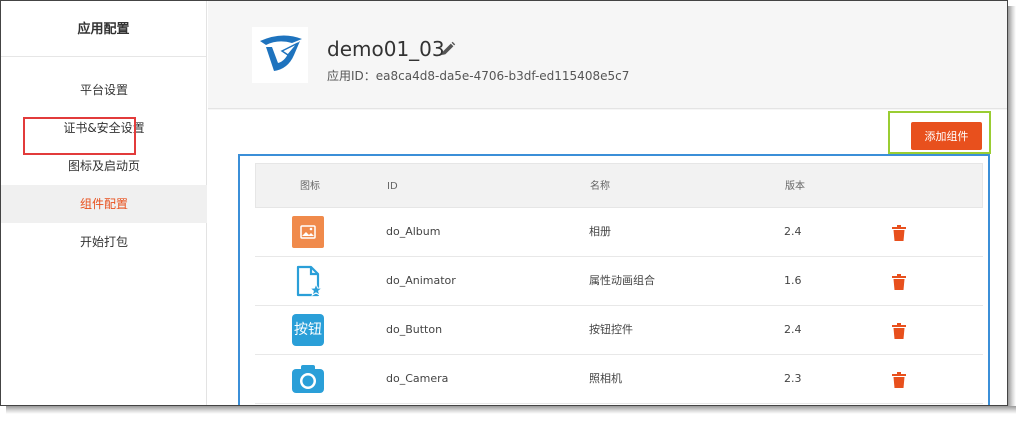 The image size is (1024, 421). Describe the element at coordinates (619, 185) in the screenshot. I see `table-header-row: 图标 ID 名称 版本` at that location.